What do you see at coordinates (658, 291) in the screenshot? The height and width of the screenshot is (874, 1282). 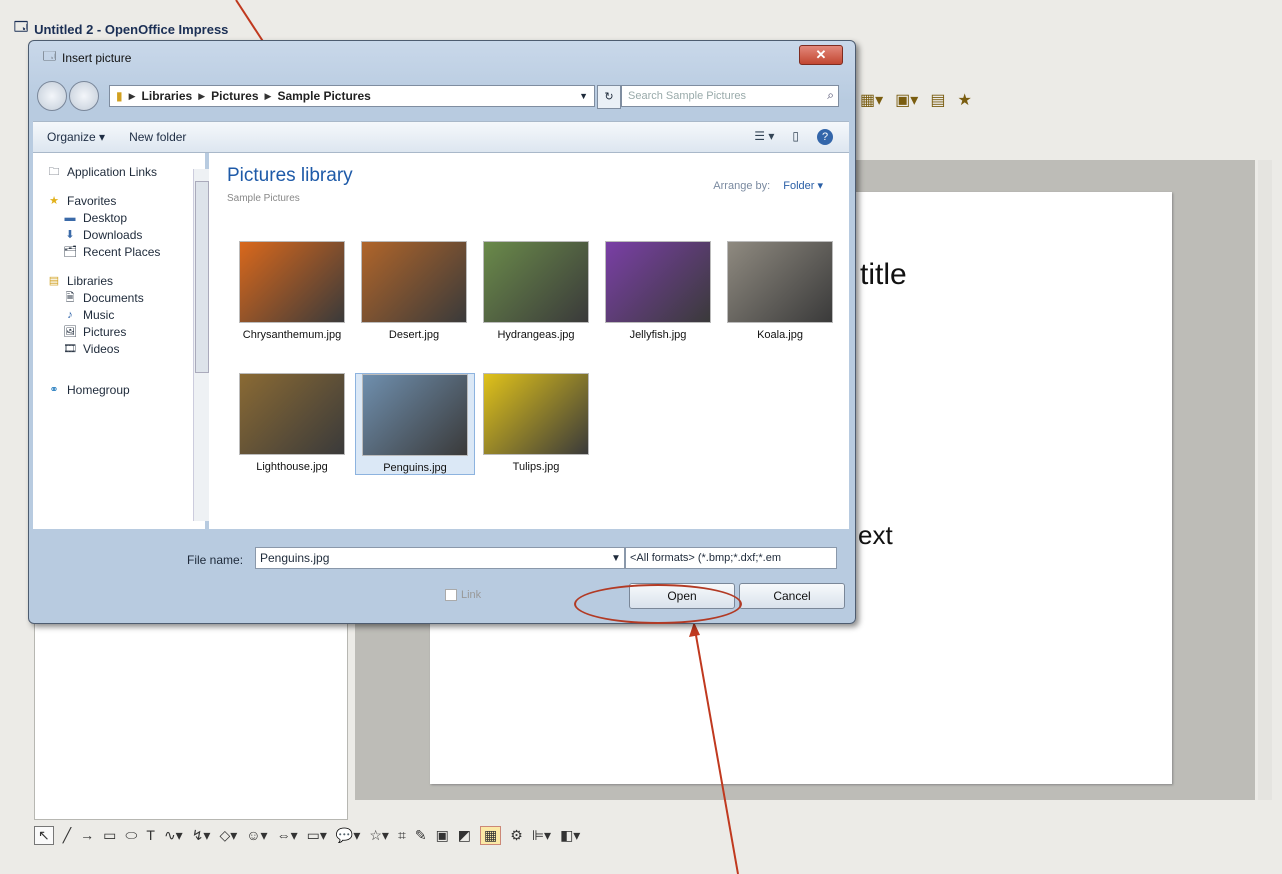 I see `file-item: Jellyfish.jpg` at bounding box center [658, 291].